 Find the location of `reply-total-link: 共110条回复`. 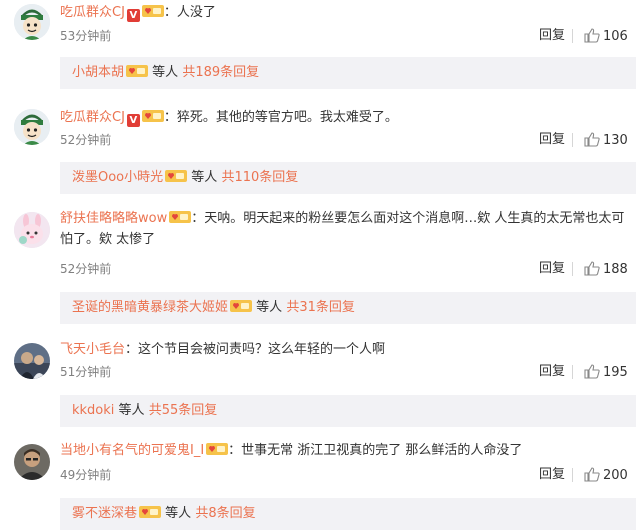

reply-total-link: 共110条回复 is located at coordinates (259, 177).